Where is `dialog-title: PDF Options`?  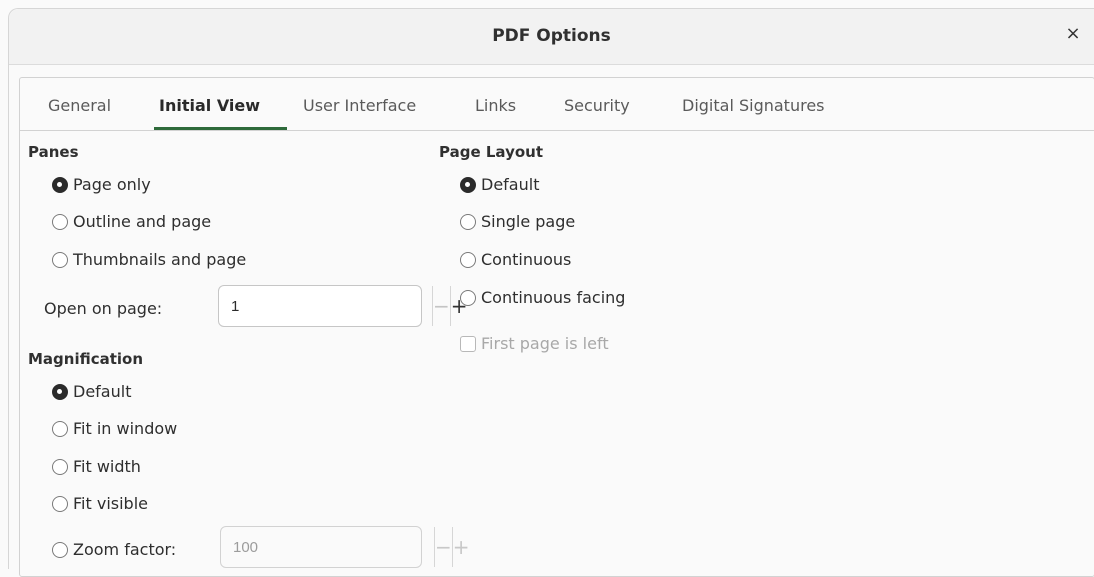 dialog-title: PDF Options is located at coordinates (551, 36).